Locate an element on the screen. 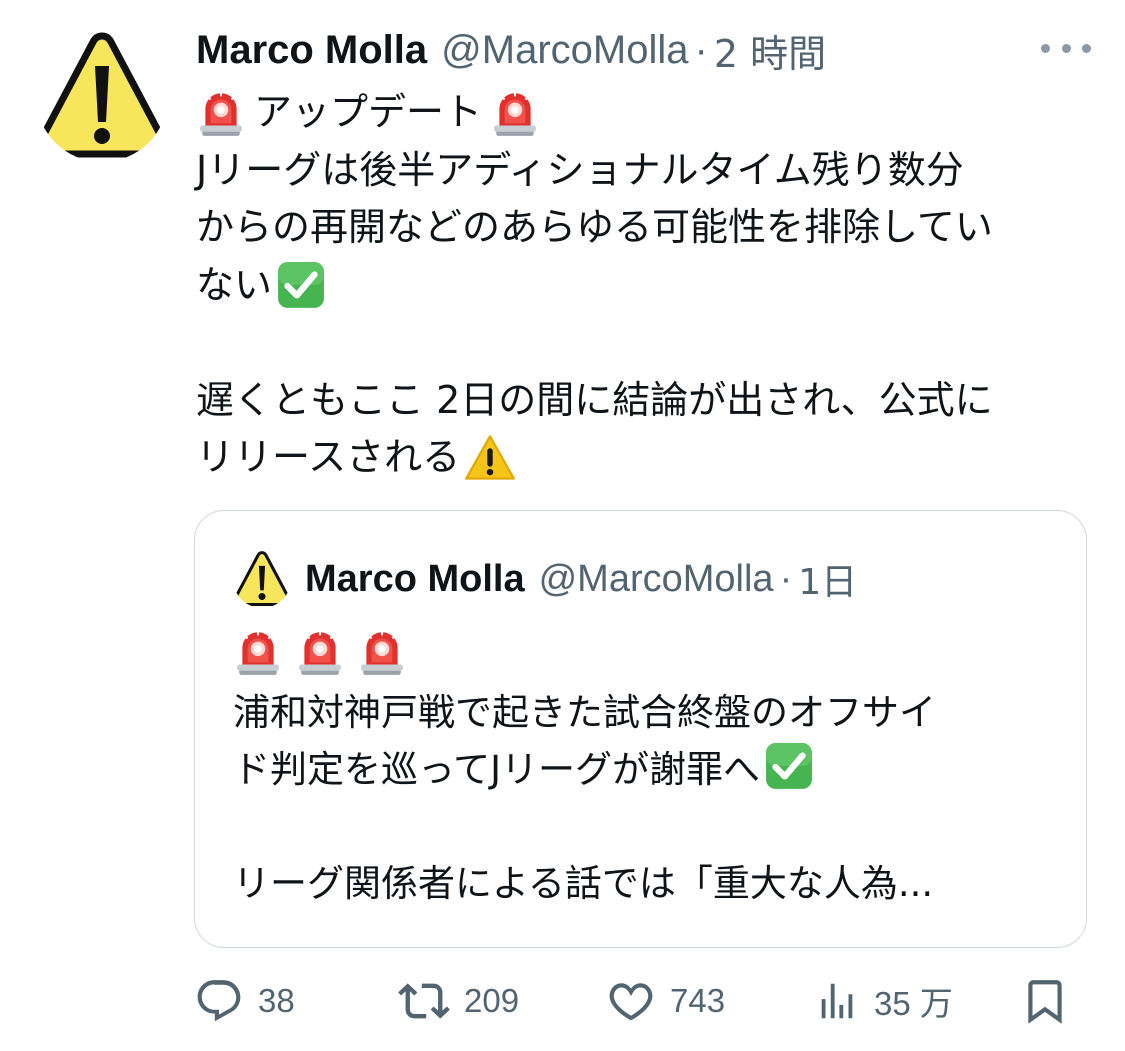 This screenshot has height=1051, width=1125. bookmark-icon is located at coordinates (1045, 1002).